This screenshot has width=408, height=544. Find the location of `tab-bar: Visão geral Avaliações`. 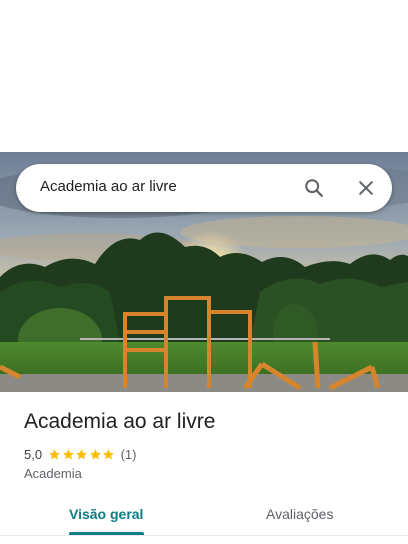

tab-bar: Visão geral Avaliações is located at coordinates (204, 518).